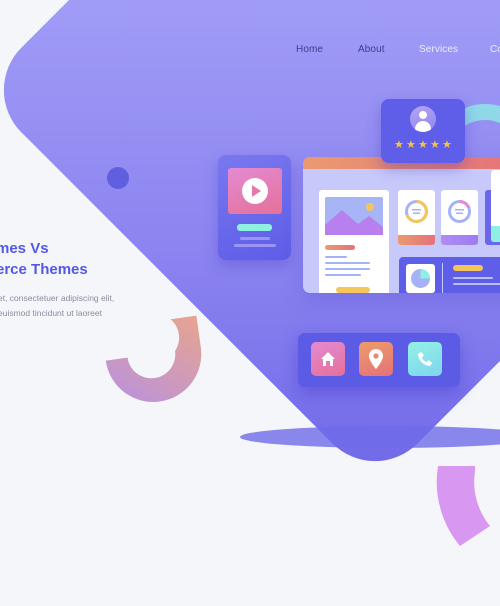  What do you see at coordinates (463, 506) in the screenshot?
I see `decor-pink-arc` at bounding box center [463, 506].